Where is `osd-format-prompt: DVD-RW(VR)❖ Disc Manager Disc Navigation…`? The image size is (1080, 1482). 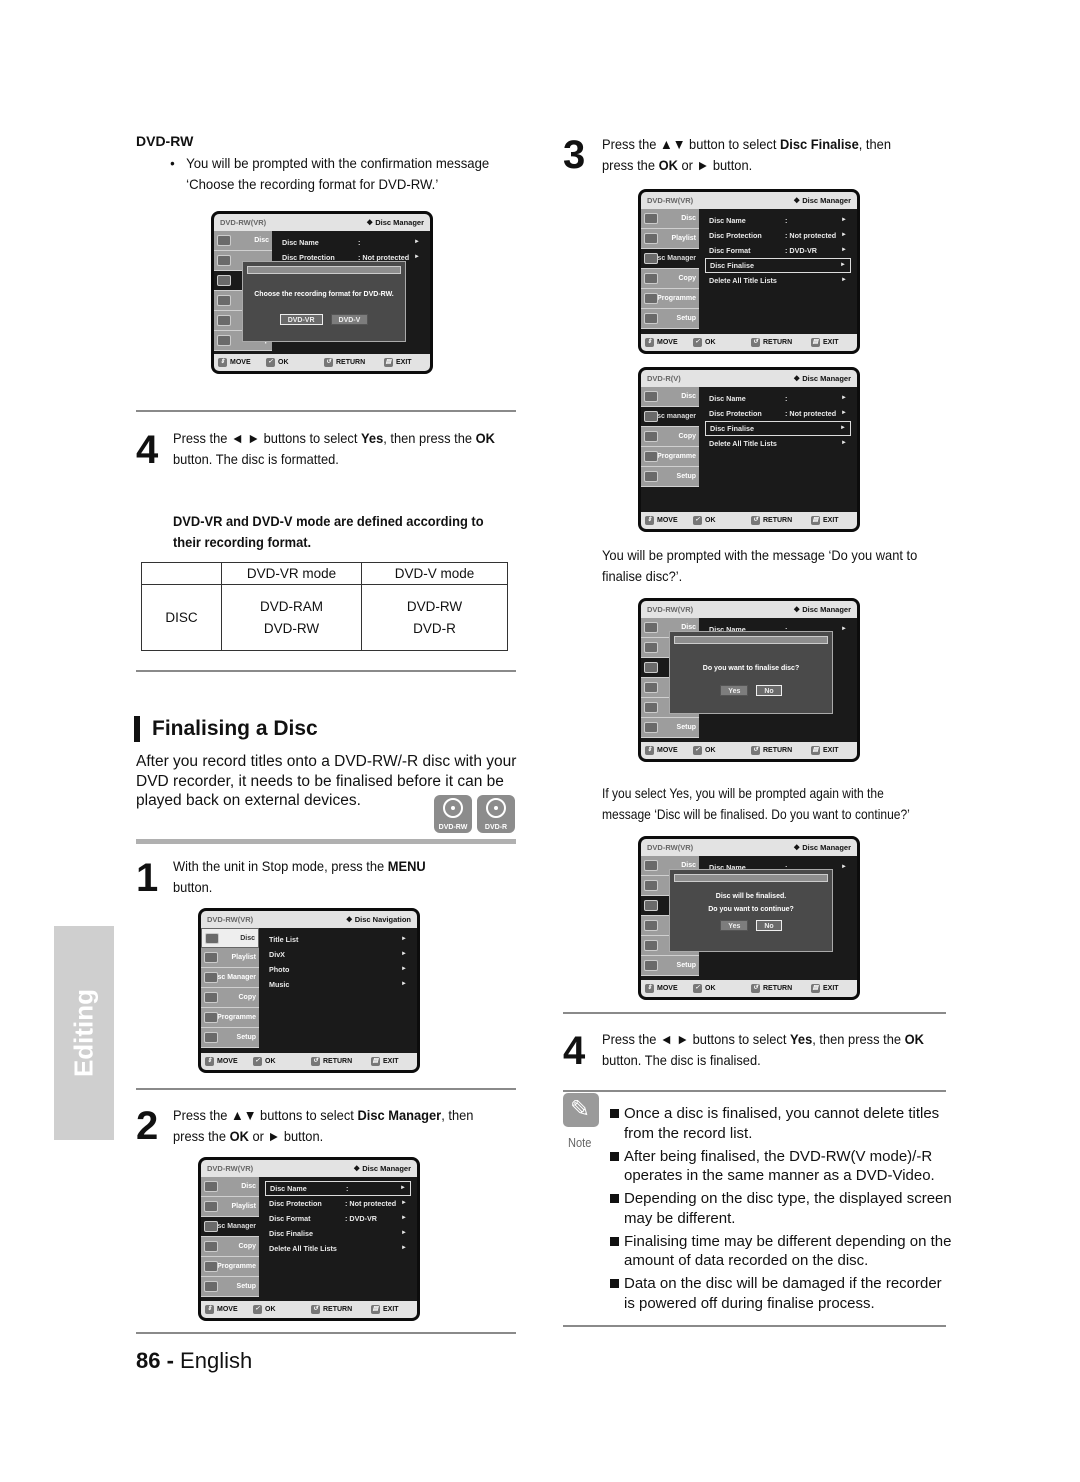
osd-format-prompt: DVD-RW(VR)❖ Disc Manager Disc Navigation… is located at coordinates (322, 292).